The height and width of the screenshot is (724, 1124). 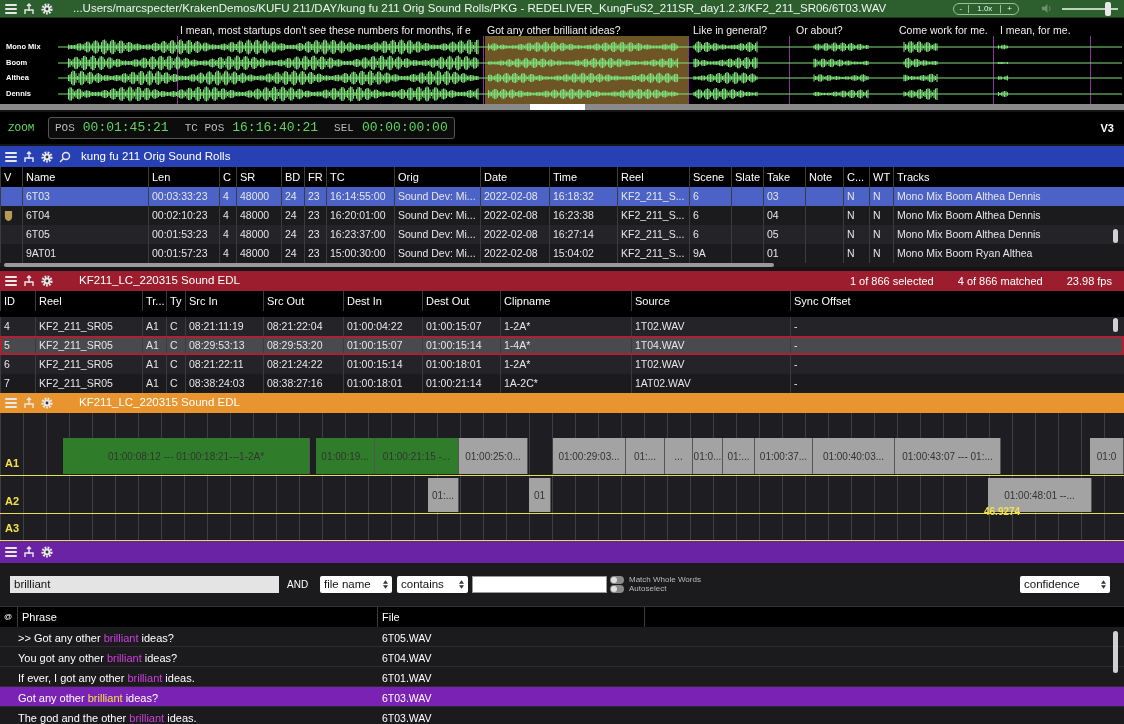 I want to click on scrollbar, so click(x=562, y=107).